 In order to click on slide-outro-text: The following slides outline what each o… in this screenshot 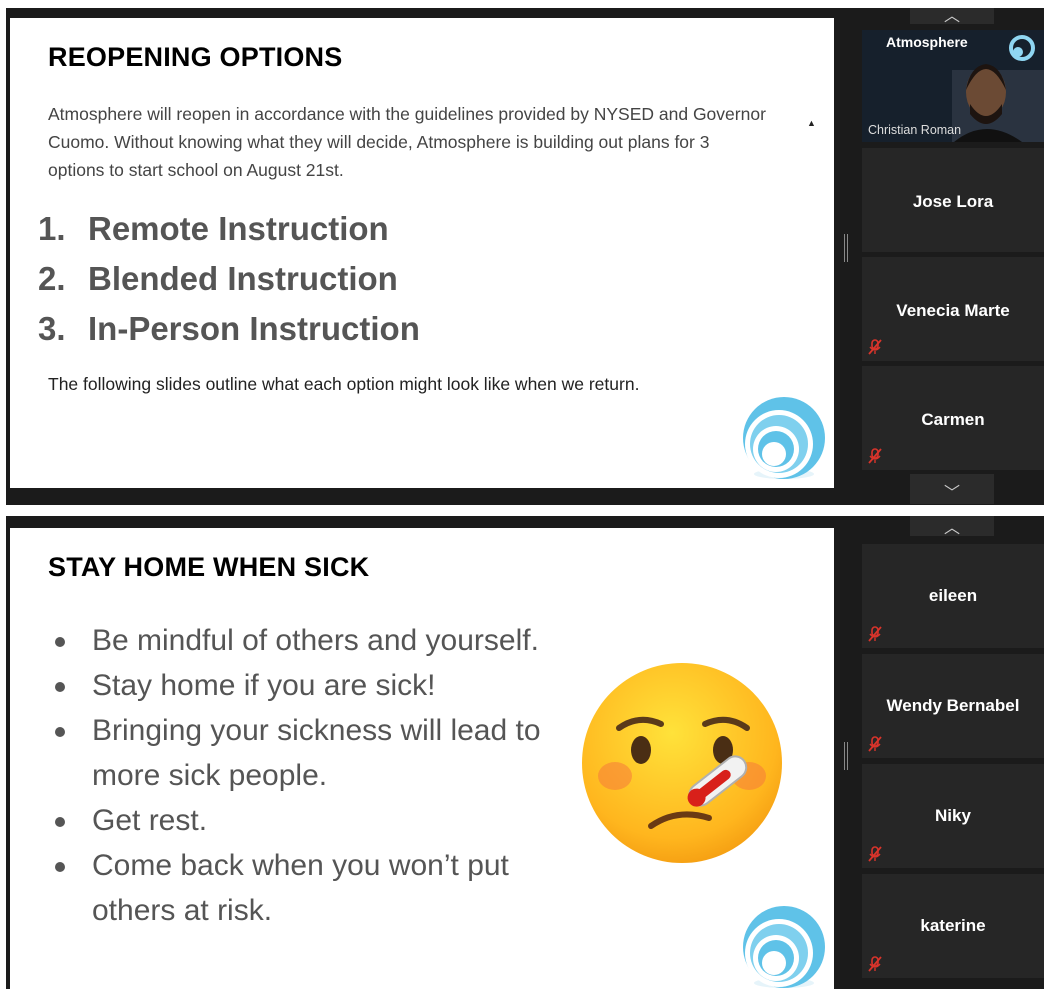, I will do `click(344, 384)`.